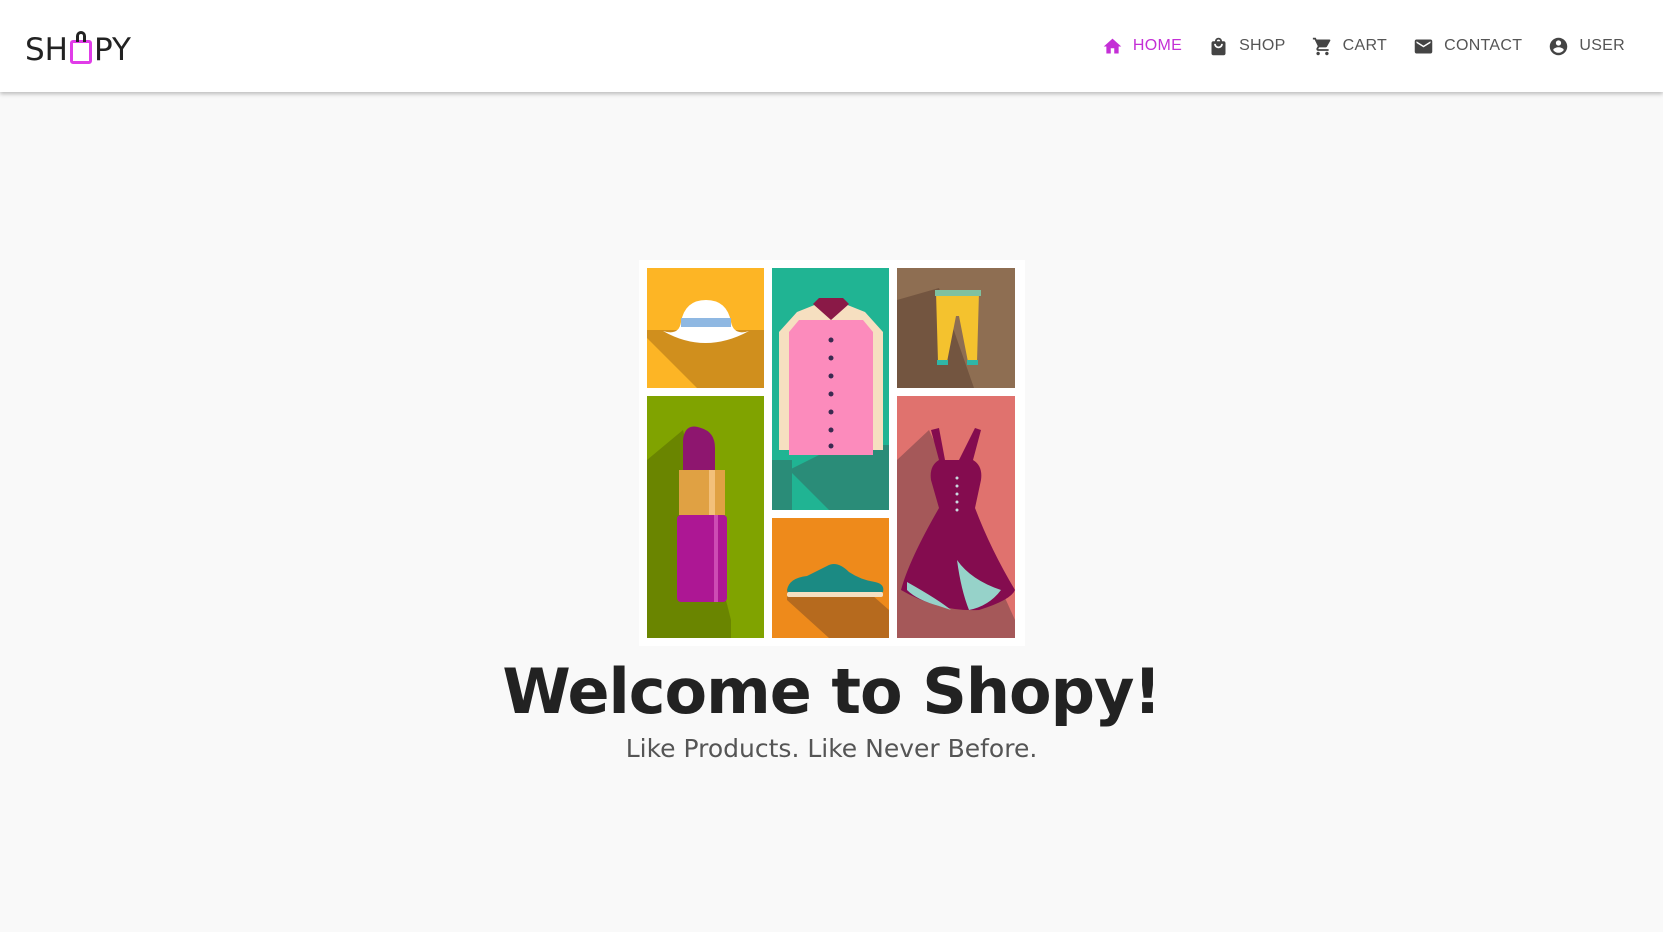 This screenshot has height=932, width=1663. I want to click on logo-text-right: PY, so click(112, 50).